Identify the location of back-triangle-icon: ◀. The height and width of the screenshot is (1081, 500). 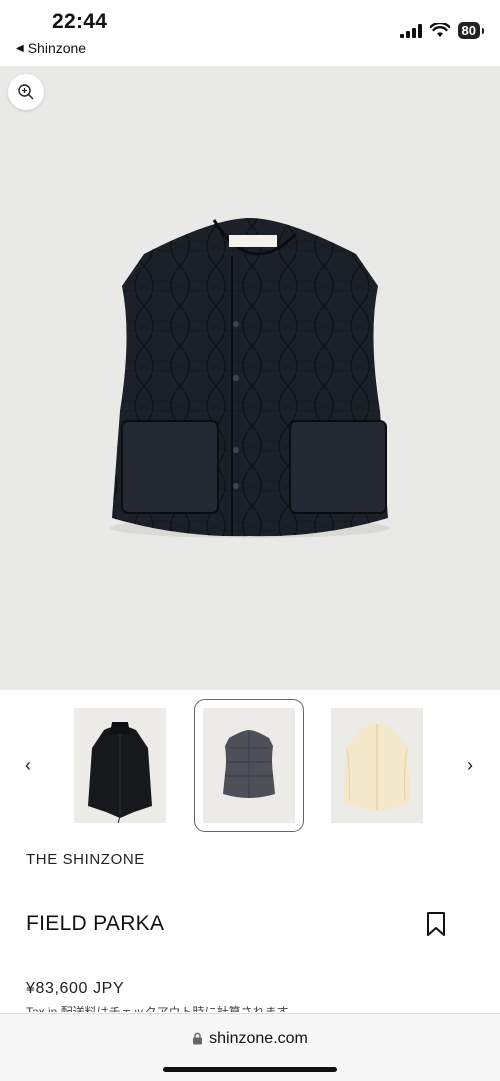
(20, 48).